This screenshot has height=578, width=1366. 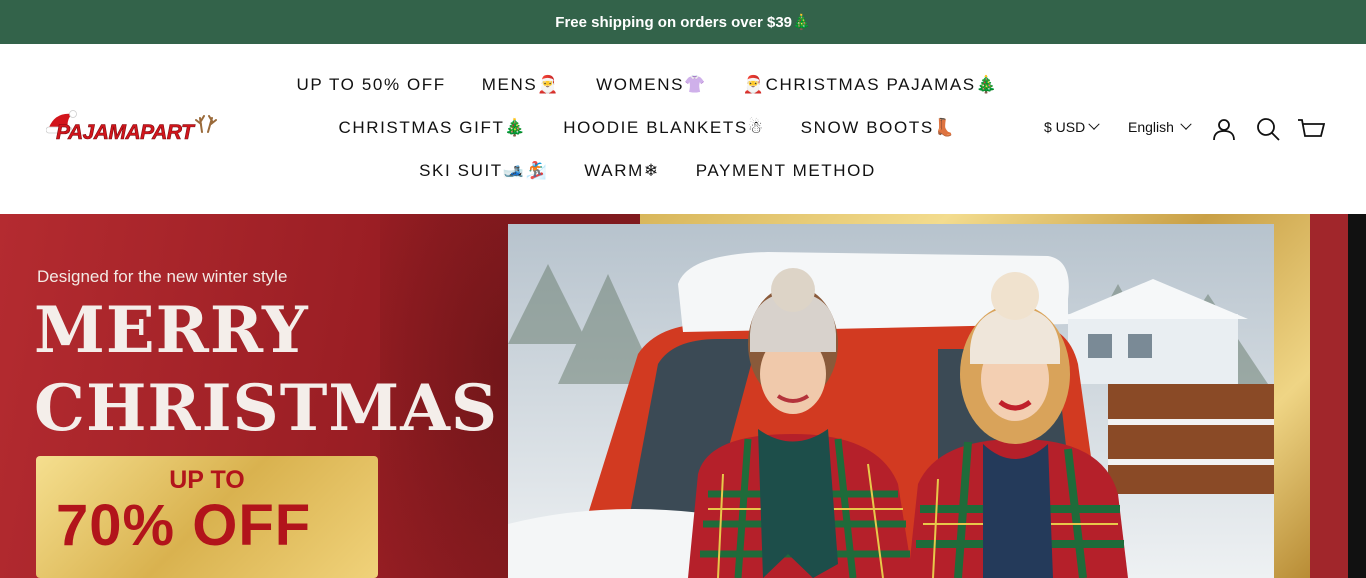 I want to click on nav-item-sale: UP TO 50% OFF, so click(x=370, y=85).